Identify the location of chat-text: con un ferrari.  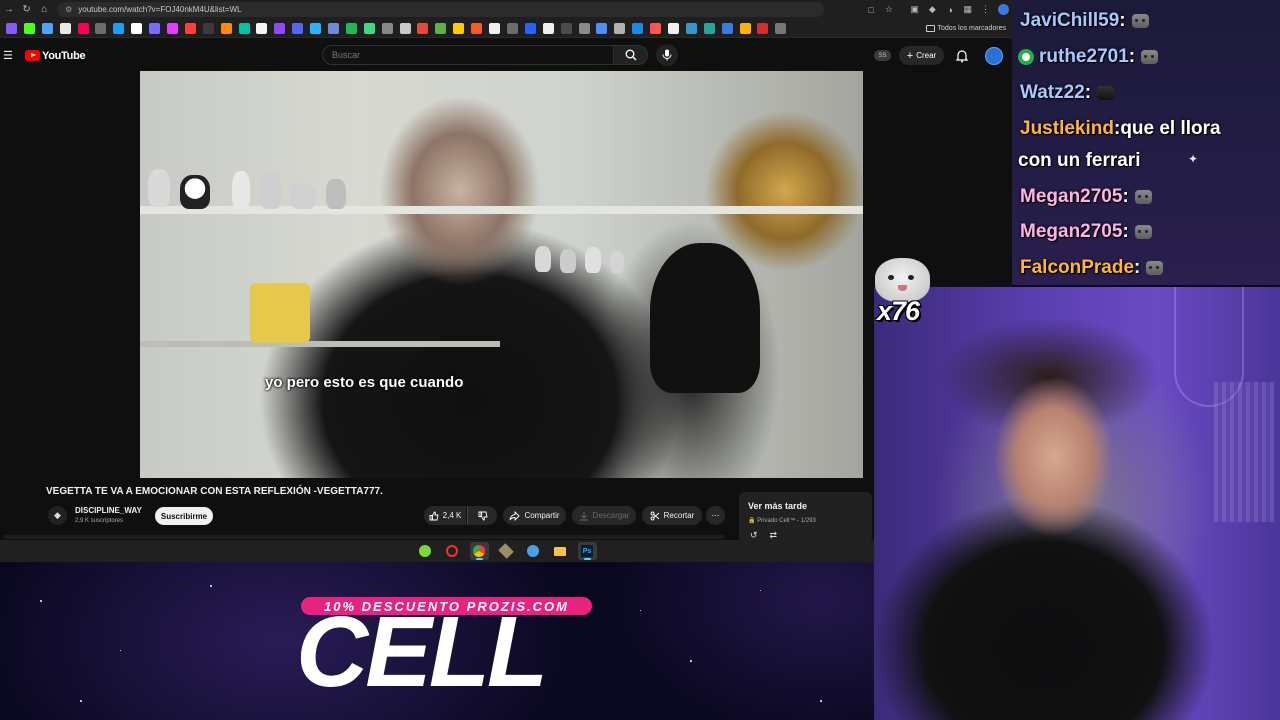
(1079, 160).